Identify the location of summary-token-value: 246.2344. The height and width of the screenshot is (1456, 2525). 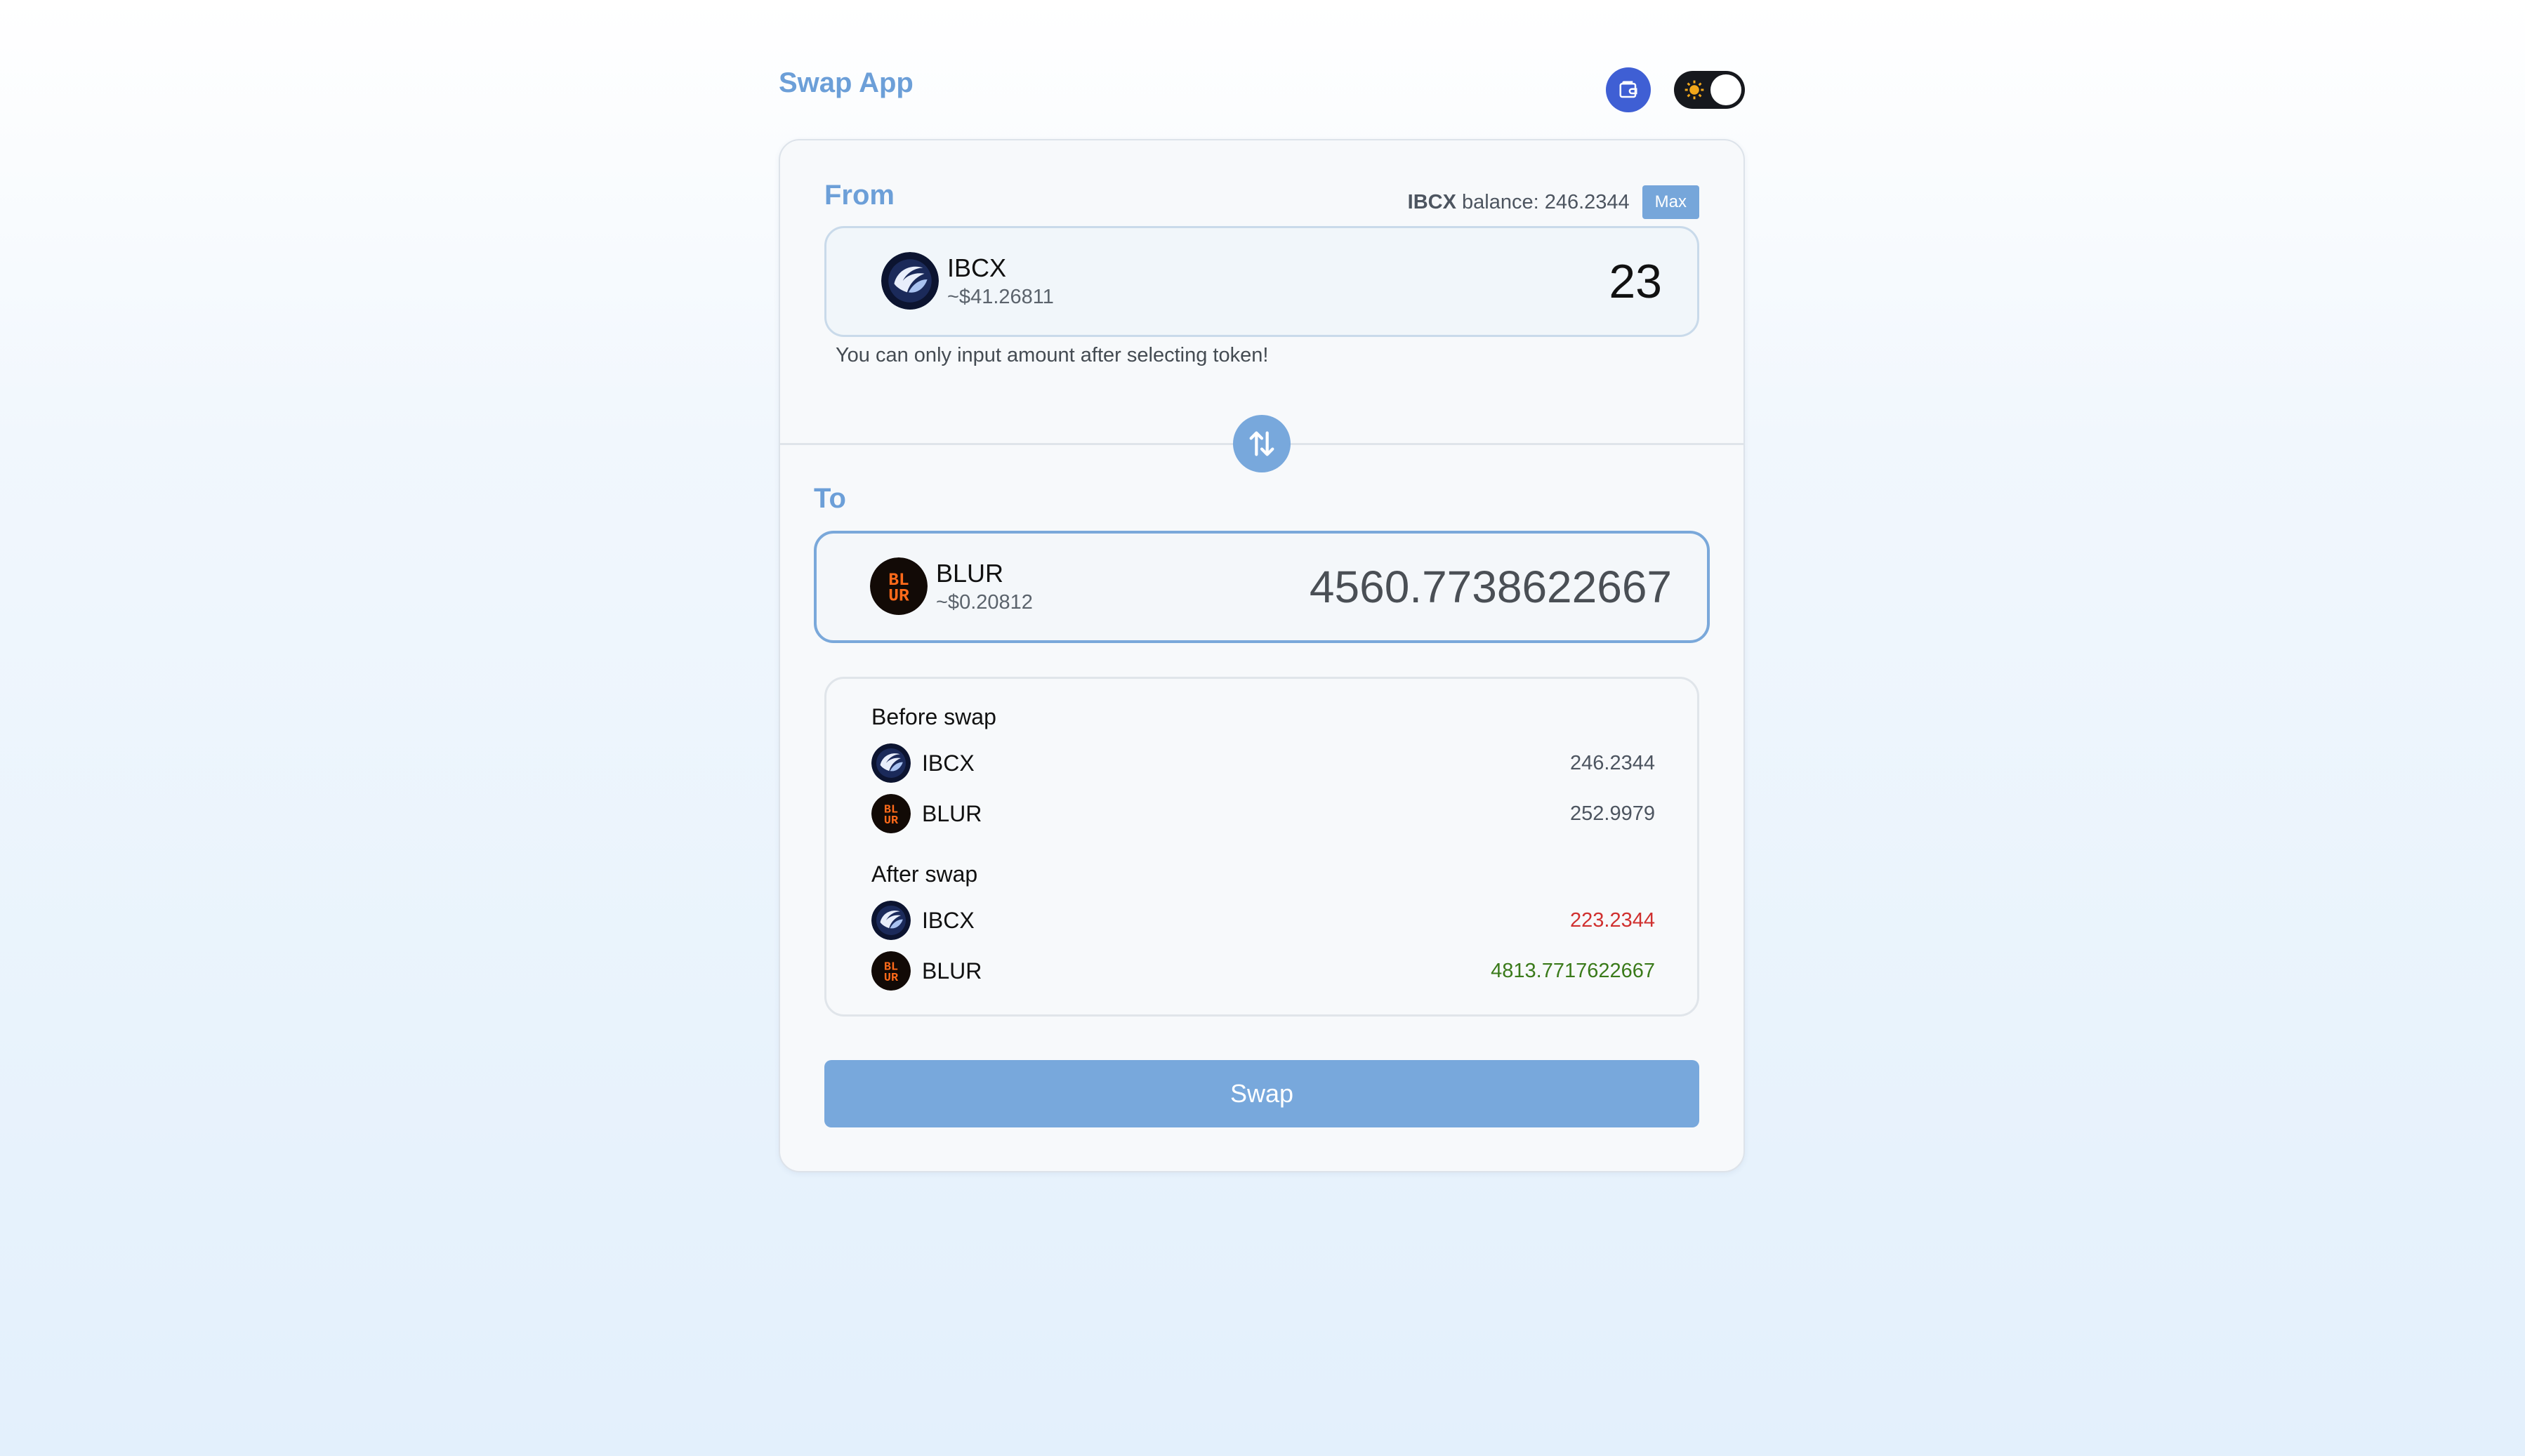
(1612, 762).